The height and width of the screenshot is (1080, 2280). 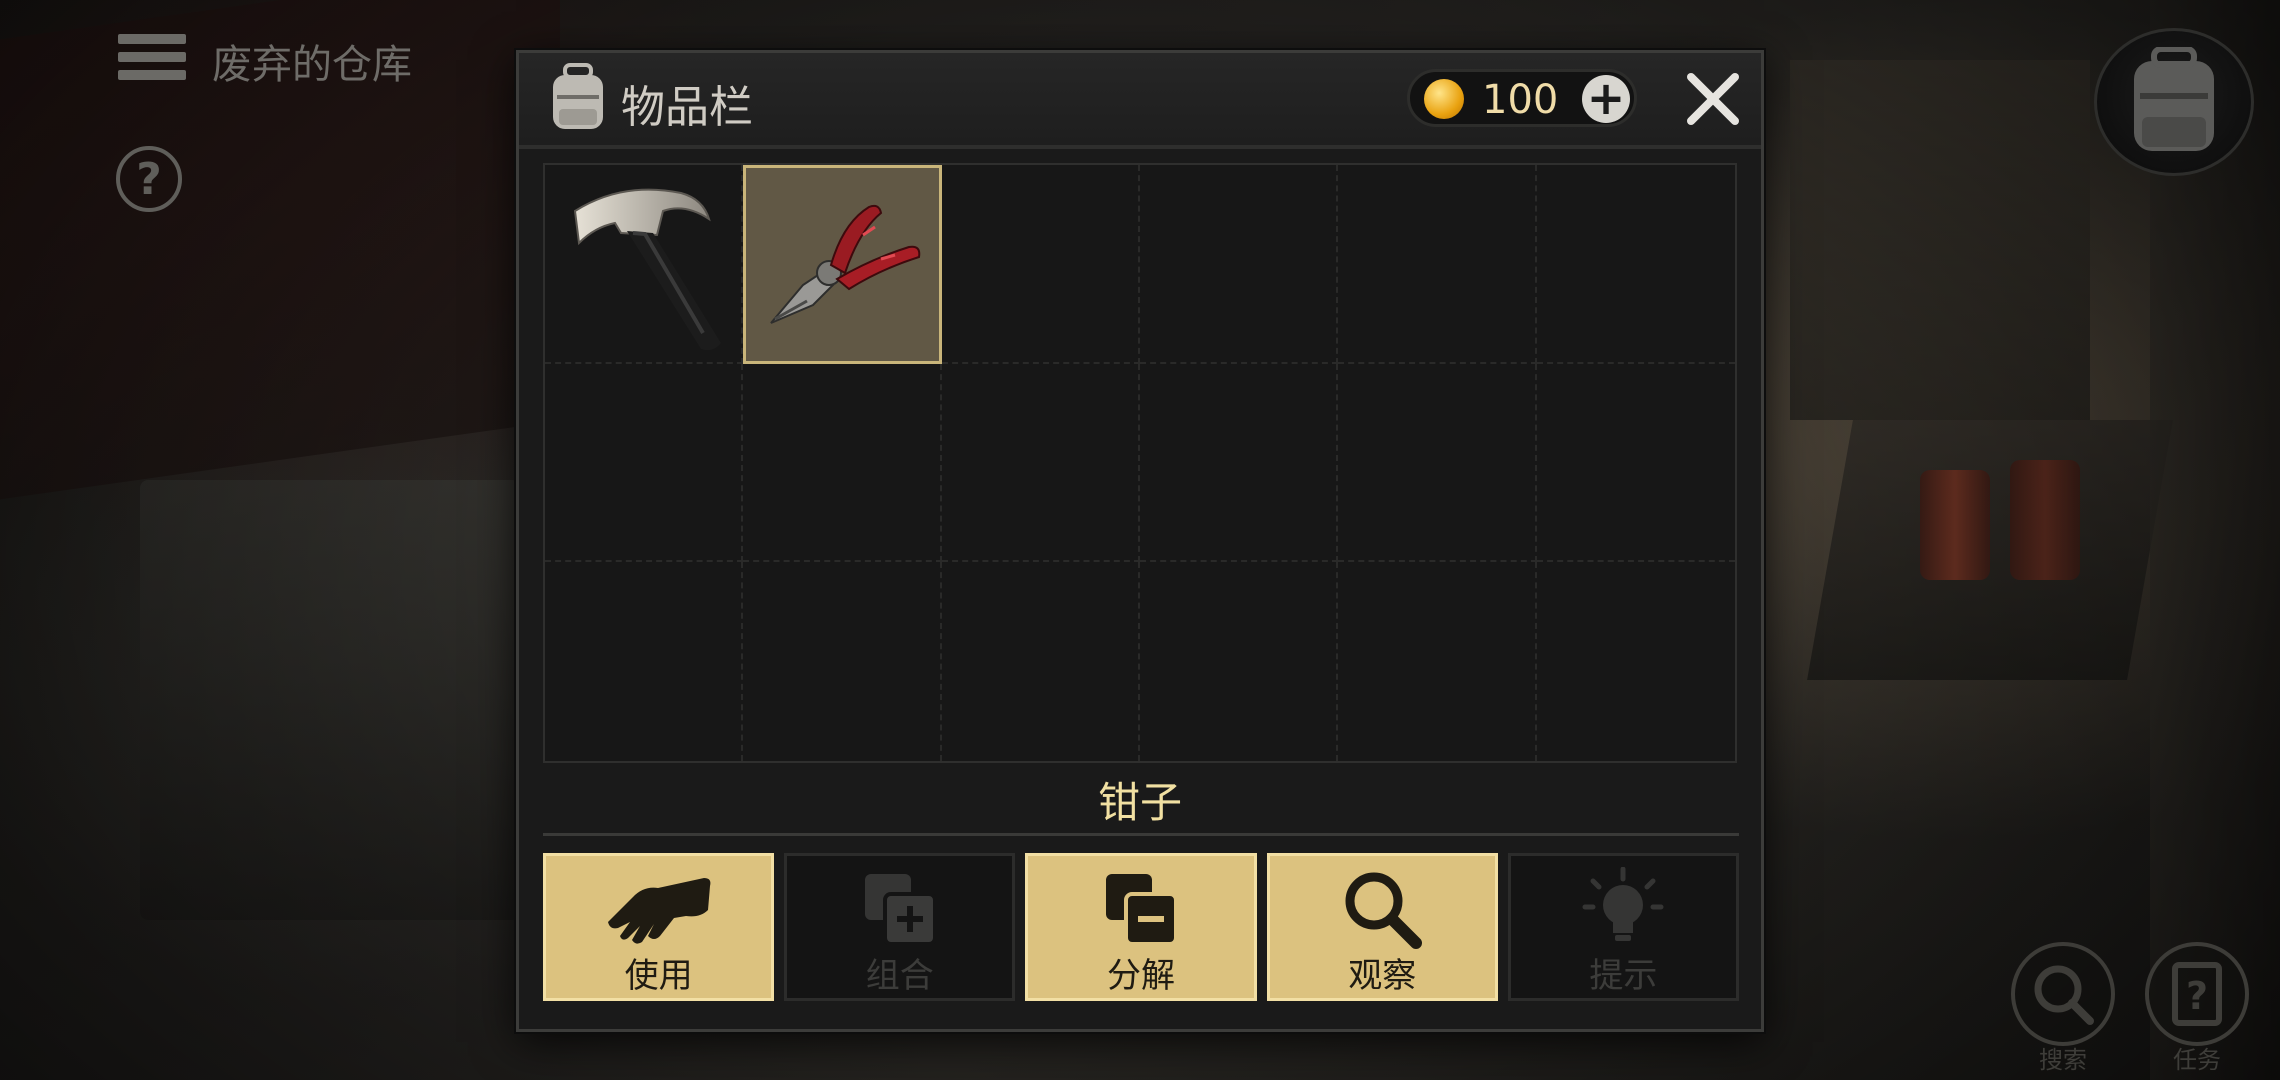 What do you see at coordinates (2063, 1060) in the screenshot?
I see `search-label: 搜索` at bounding box center [2063, 1060].